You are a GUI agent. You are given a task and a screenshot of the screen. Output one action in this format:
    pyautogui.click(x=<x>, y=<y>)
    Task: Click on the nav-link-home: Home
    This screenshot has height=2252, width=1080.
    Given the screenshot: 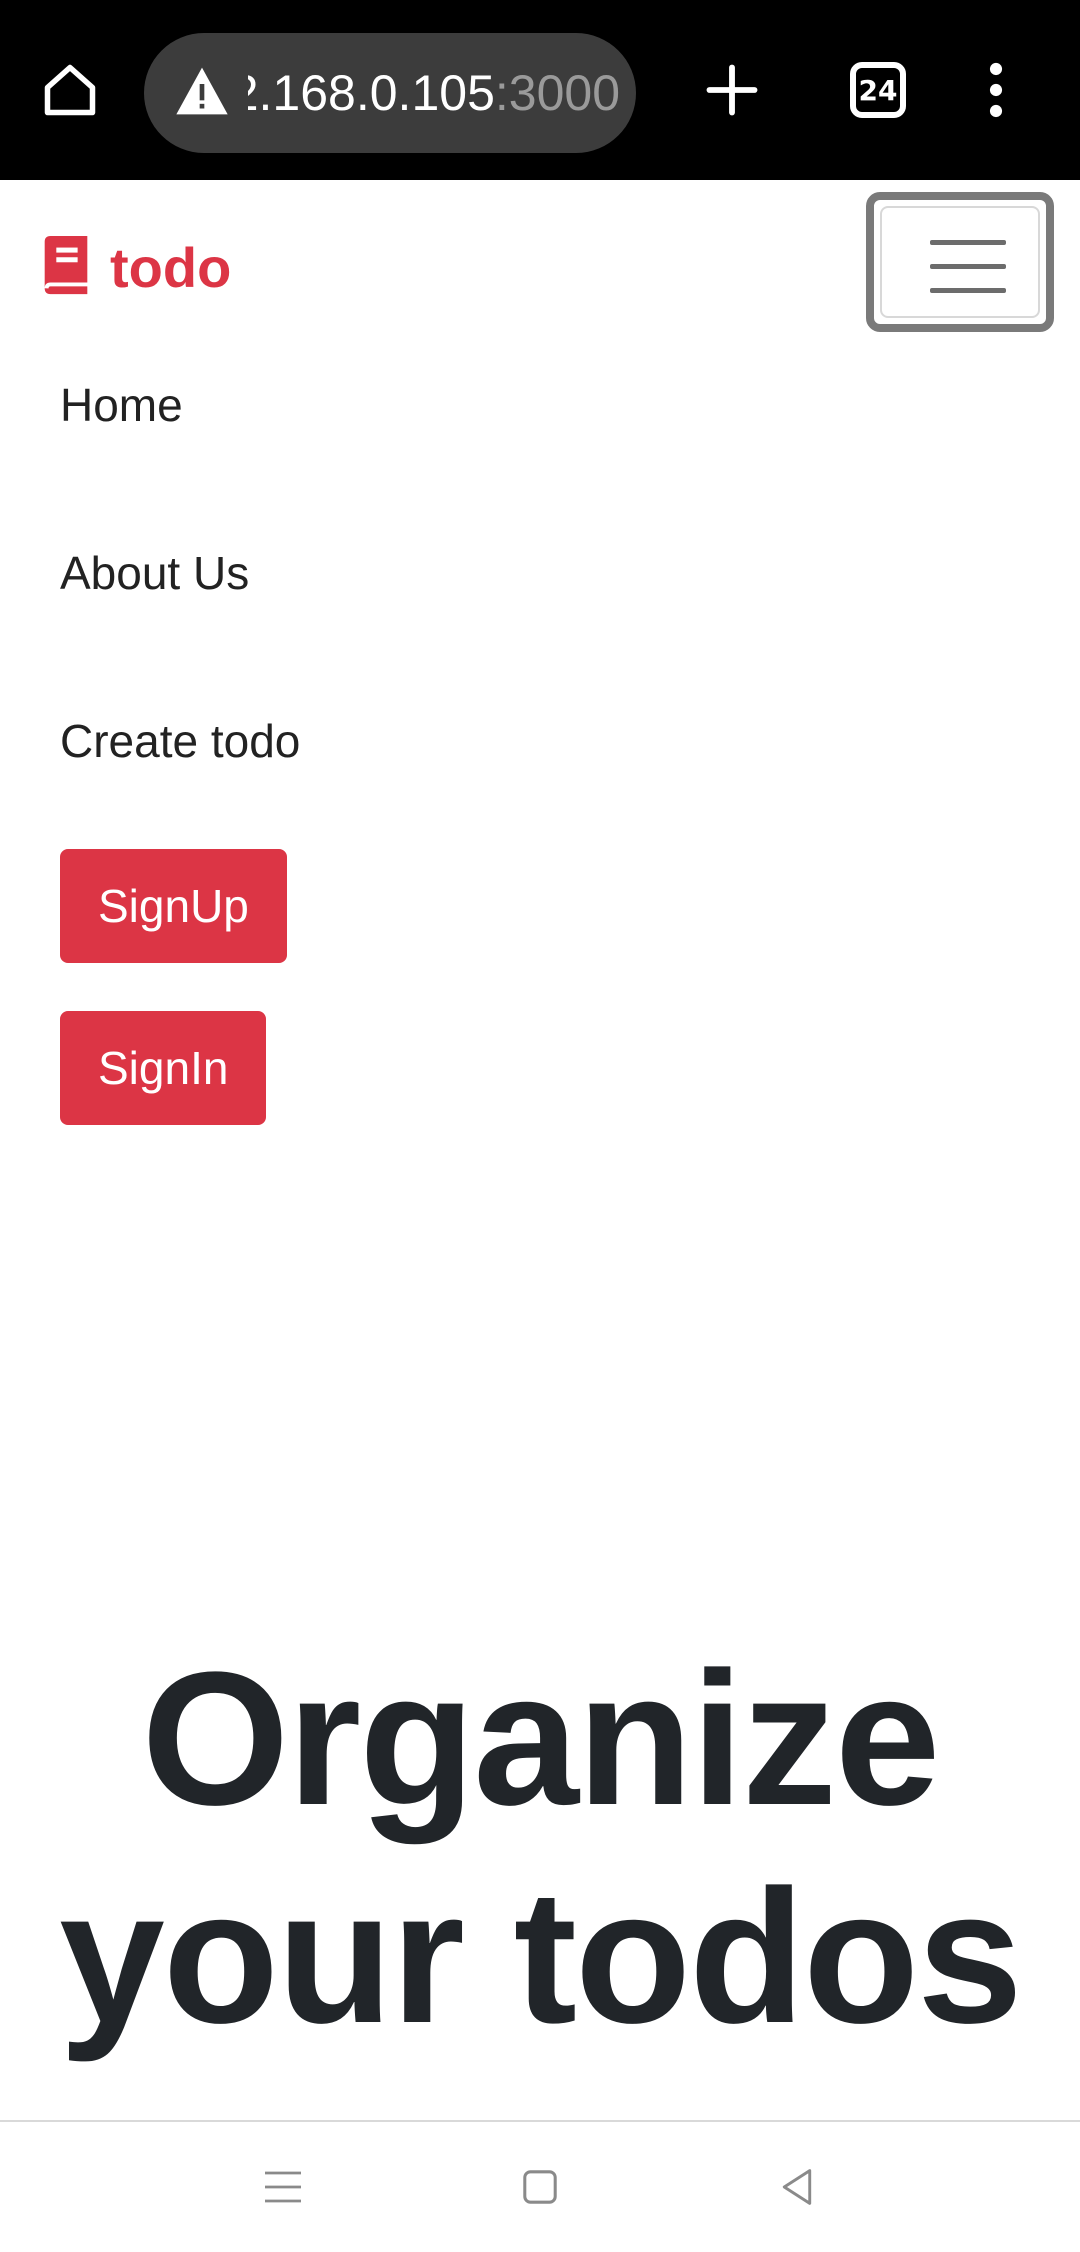 What is the action you would take?
    pyautogui.click(x=121, y=405)
    